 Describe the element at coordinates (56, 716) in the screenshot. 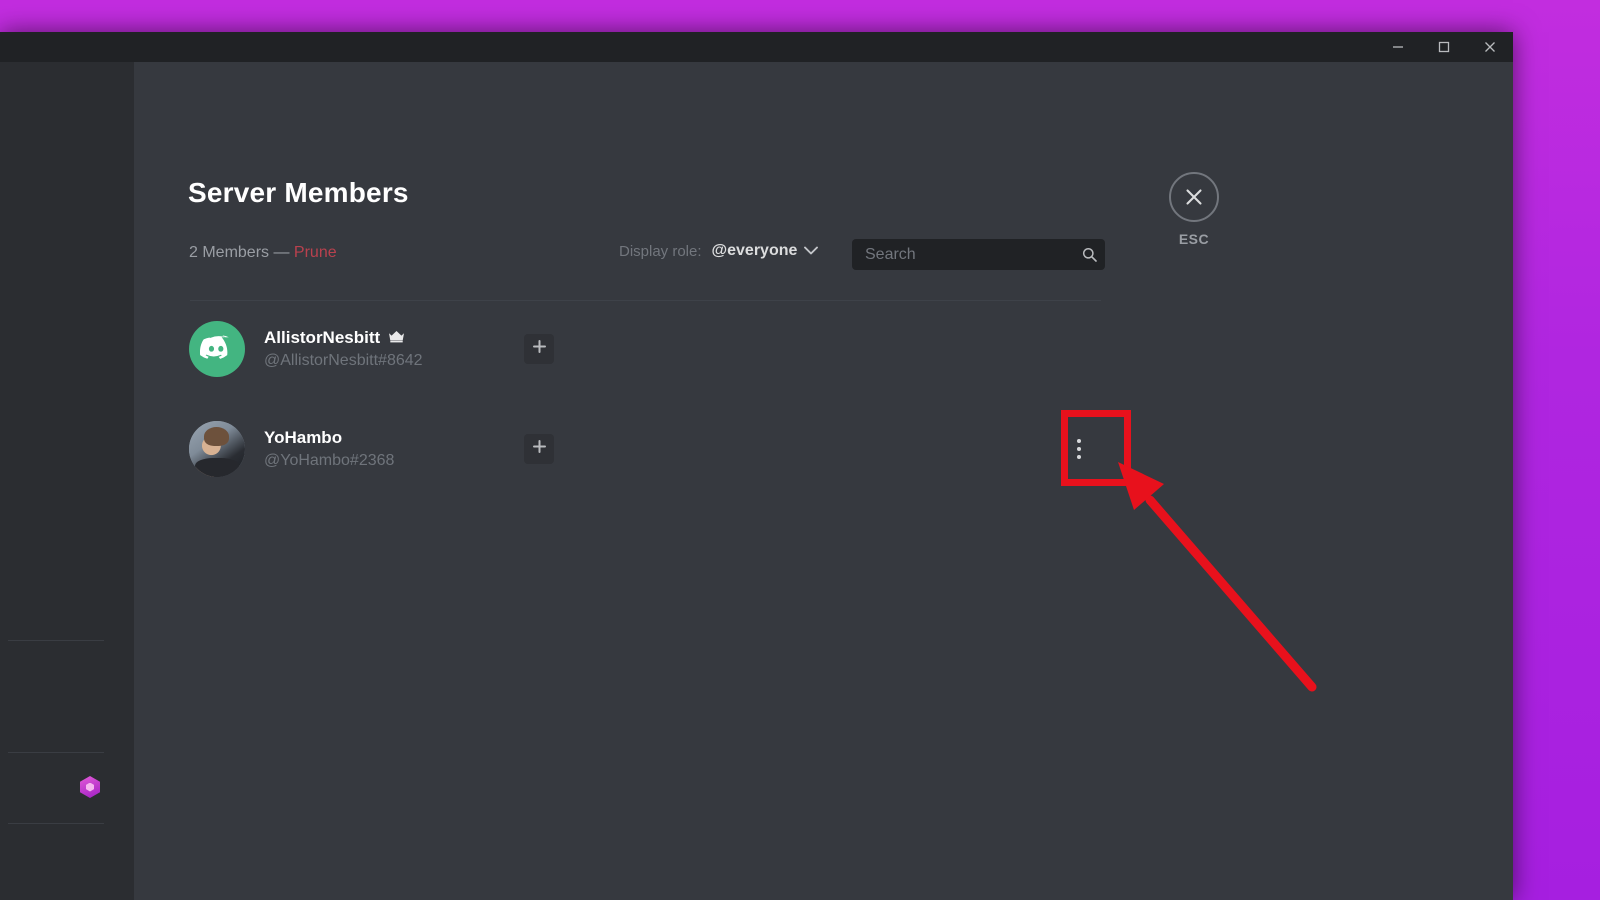

I see `sidebar-item-community: unity` at that location.